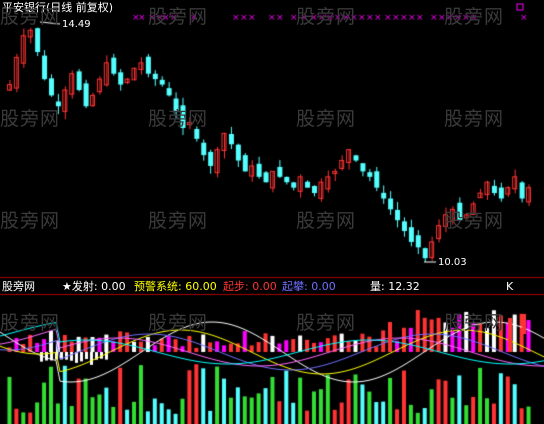  Describe the element at coordinates (158, 286) in the screenshot. I see `warning-label: 预警系统:` at that location.